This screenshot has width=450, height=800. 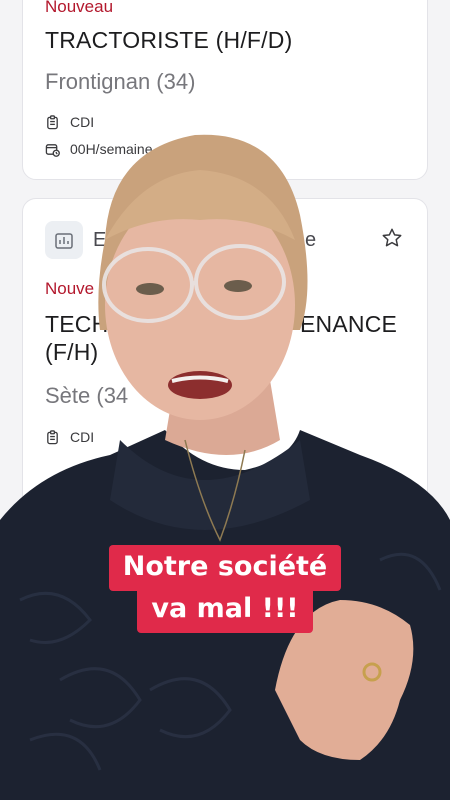 What do you see at coordinates (70, 288) in the screenshot?
I see `new-badge: Nouve` at bounding box center [70, 288].